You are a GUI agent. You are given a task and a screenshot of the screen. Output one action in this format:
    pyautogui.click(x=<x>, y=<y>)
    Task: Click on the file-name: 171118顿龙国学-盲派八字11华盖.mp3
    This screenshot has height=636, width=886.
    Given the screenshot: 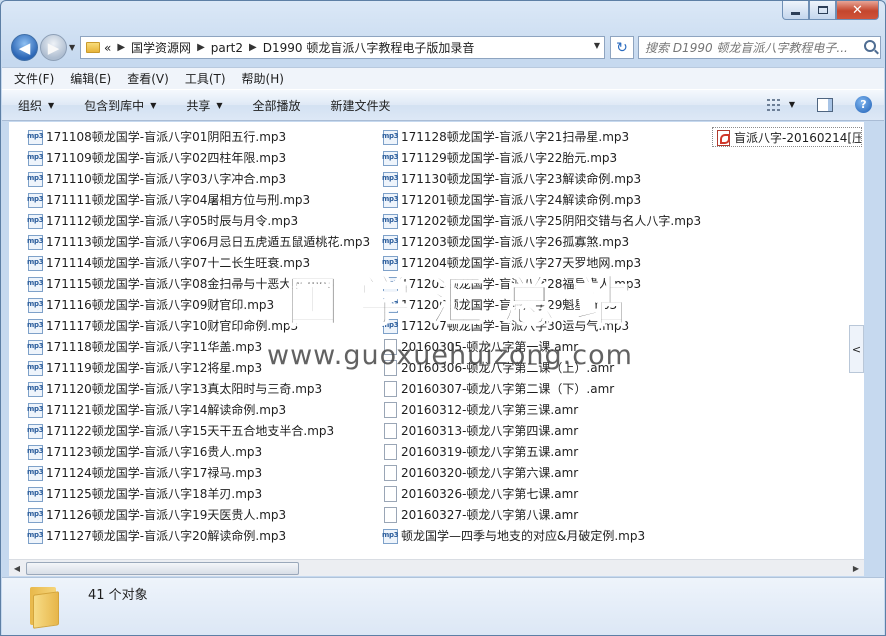 What is the action you would take?
    pyautogui.click(x=154, y=347)
    